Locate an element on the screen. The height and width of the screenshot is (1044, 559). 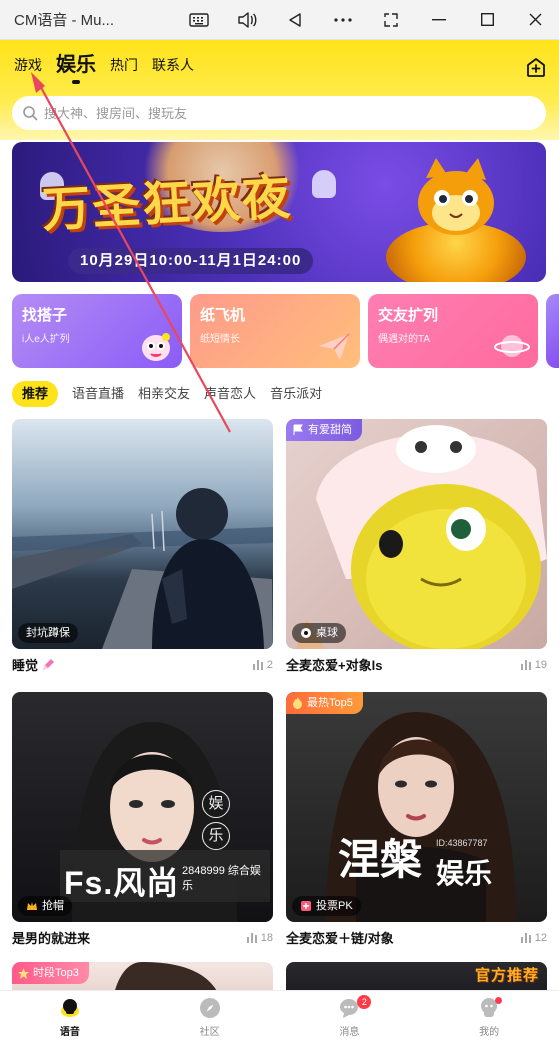
category-title: 交友扩列 is located at coordinates (408, 315).